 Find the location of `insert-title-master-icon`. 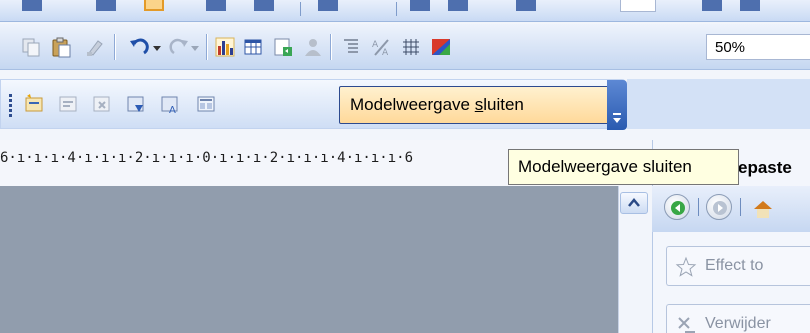

insert-title-master-icon is located at coordinates (68, 104).